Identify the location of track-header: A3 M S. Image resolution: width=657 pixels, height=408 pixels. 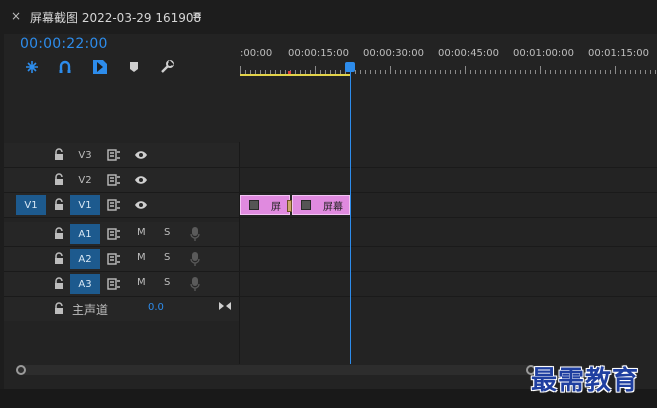
(121, 284).